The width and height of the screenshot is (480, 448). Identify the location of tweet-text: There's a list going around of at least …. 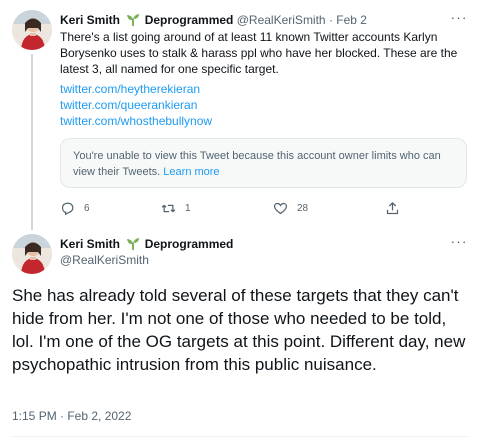
(259, 53).